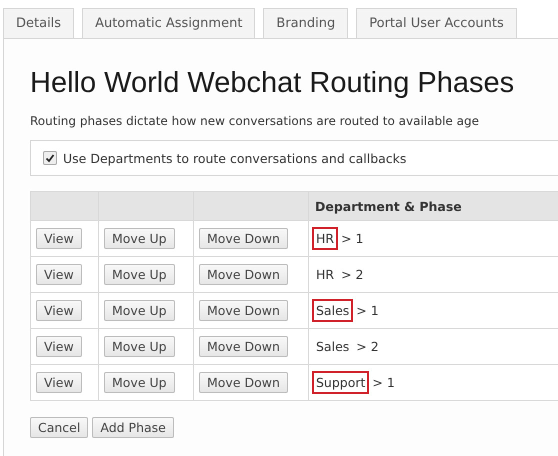 The height and width of the screenshot is (456, 558). Describe the element at coordinates (133, 427) in the screenshot. I see `add-phase-button: Add Phase` at that location.